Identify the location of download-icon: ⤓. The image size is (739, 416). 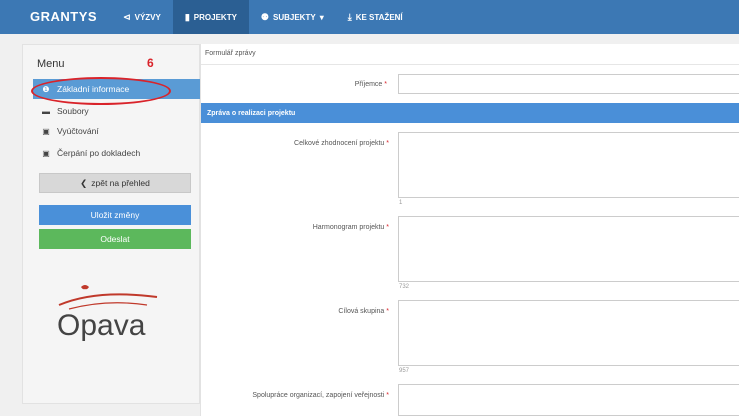
(349, 16).